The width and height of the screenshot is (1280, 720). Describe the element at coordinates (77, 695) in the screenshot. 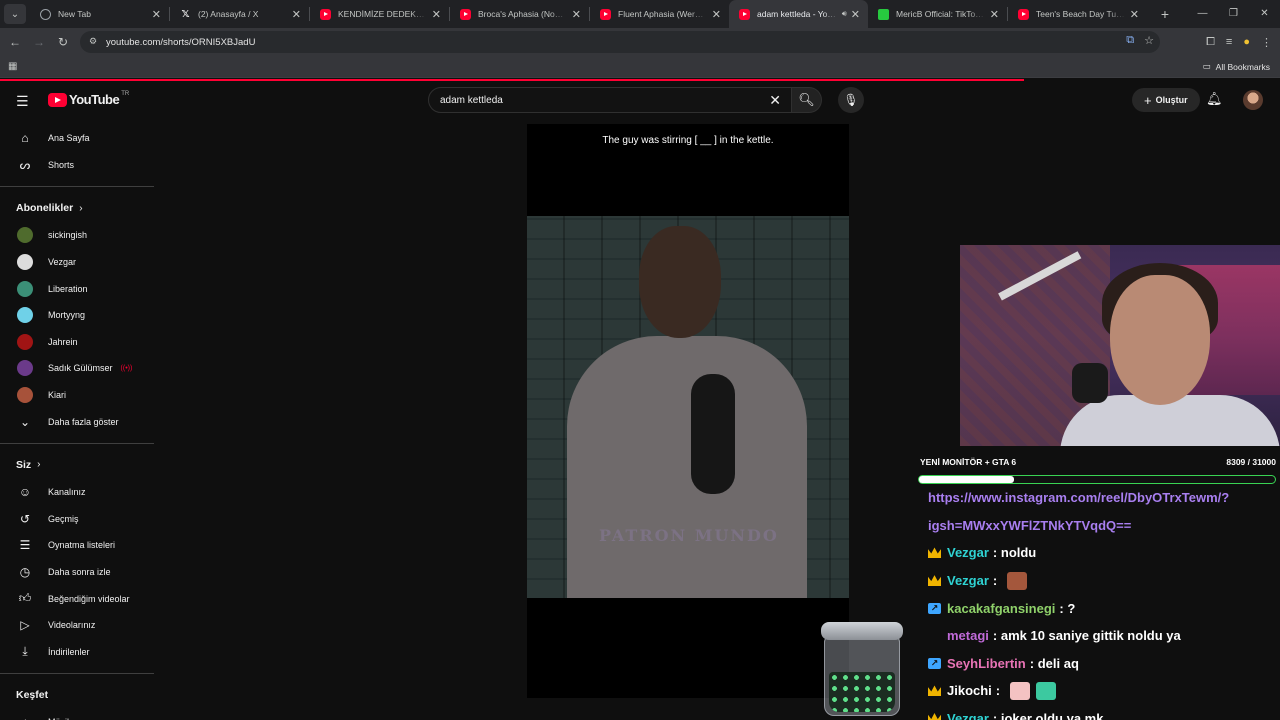

I see `explore-header: Keşfet` at that location.